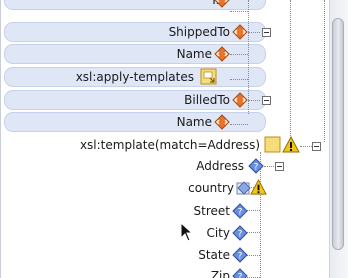 The width and height of the screenshot is (348, 278). I want to click on tree-node-label: Address, so click(220, 166).